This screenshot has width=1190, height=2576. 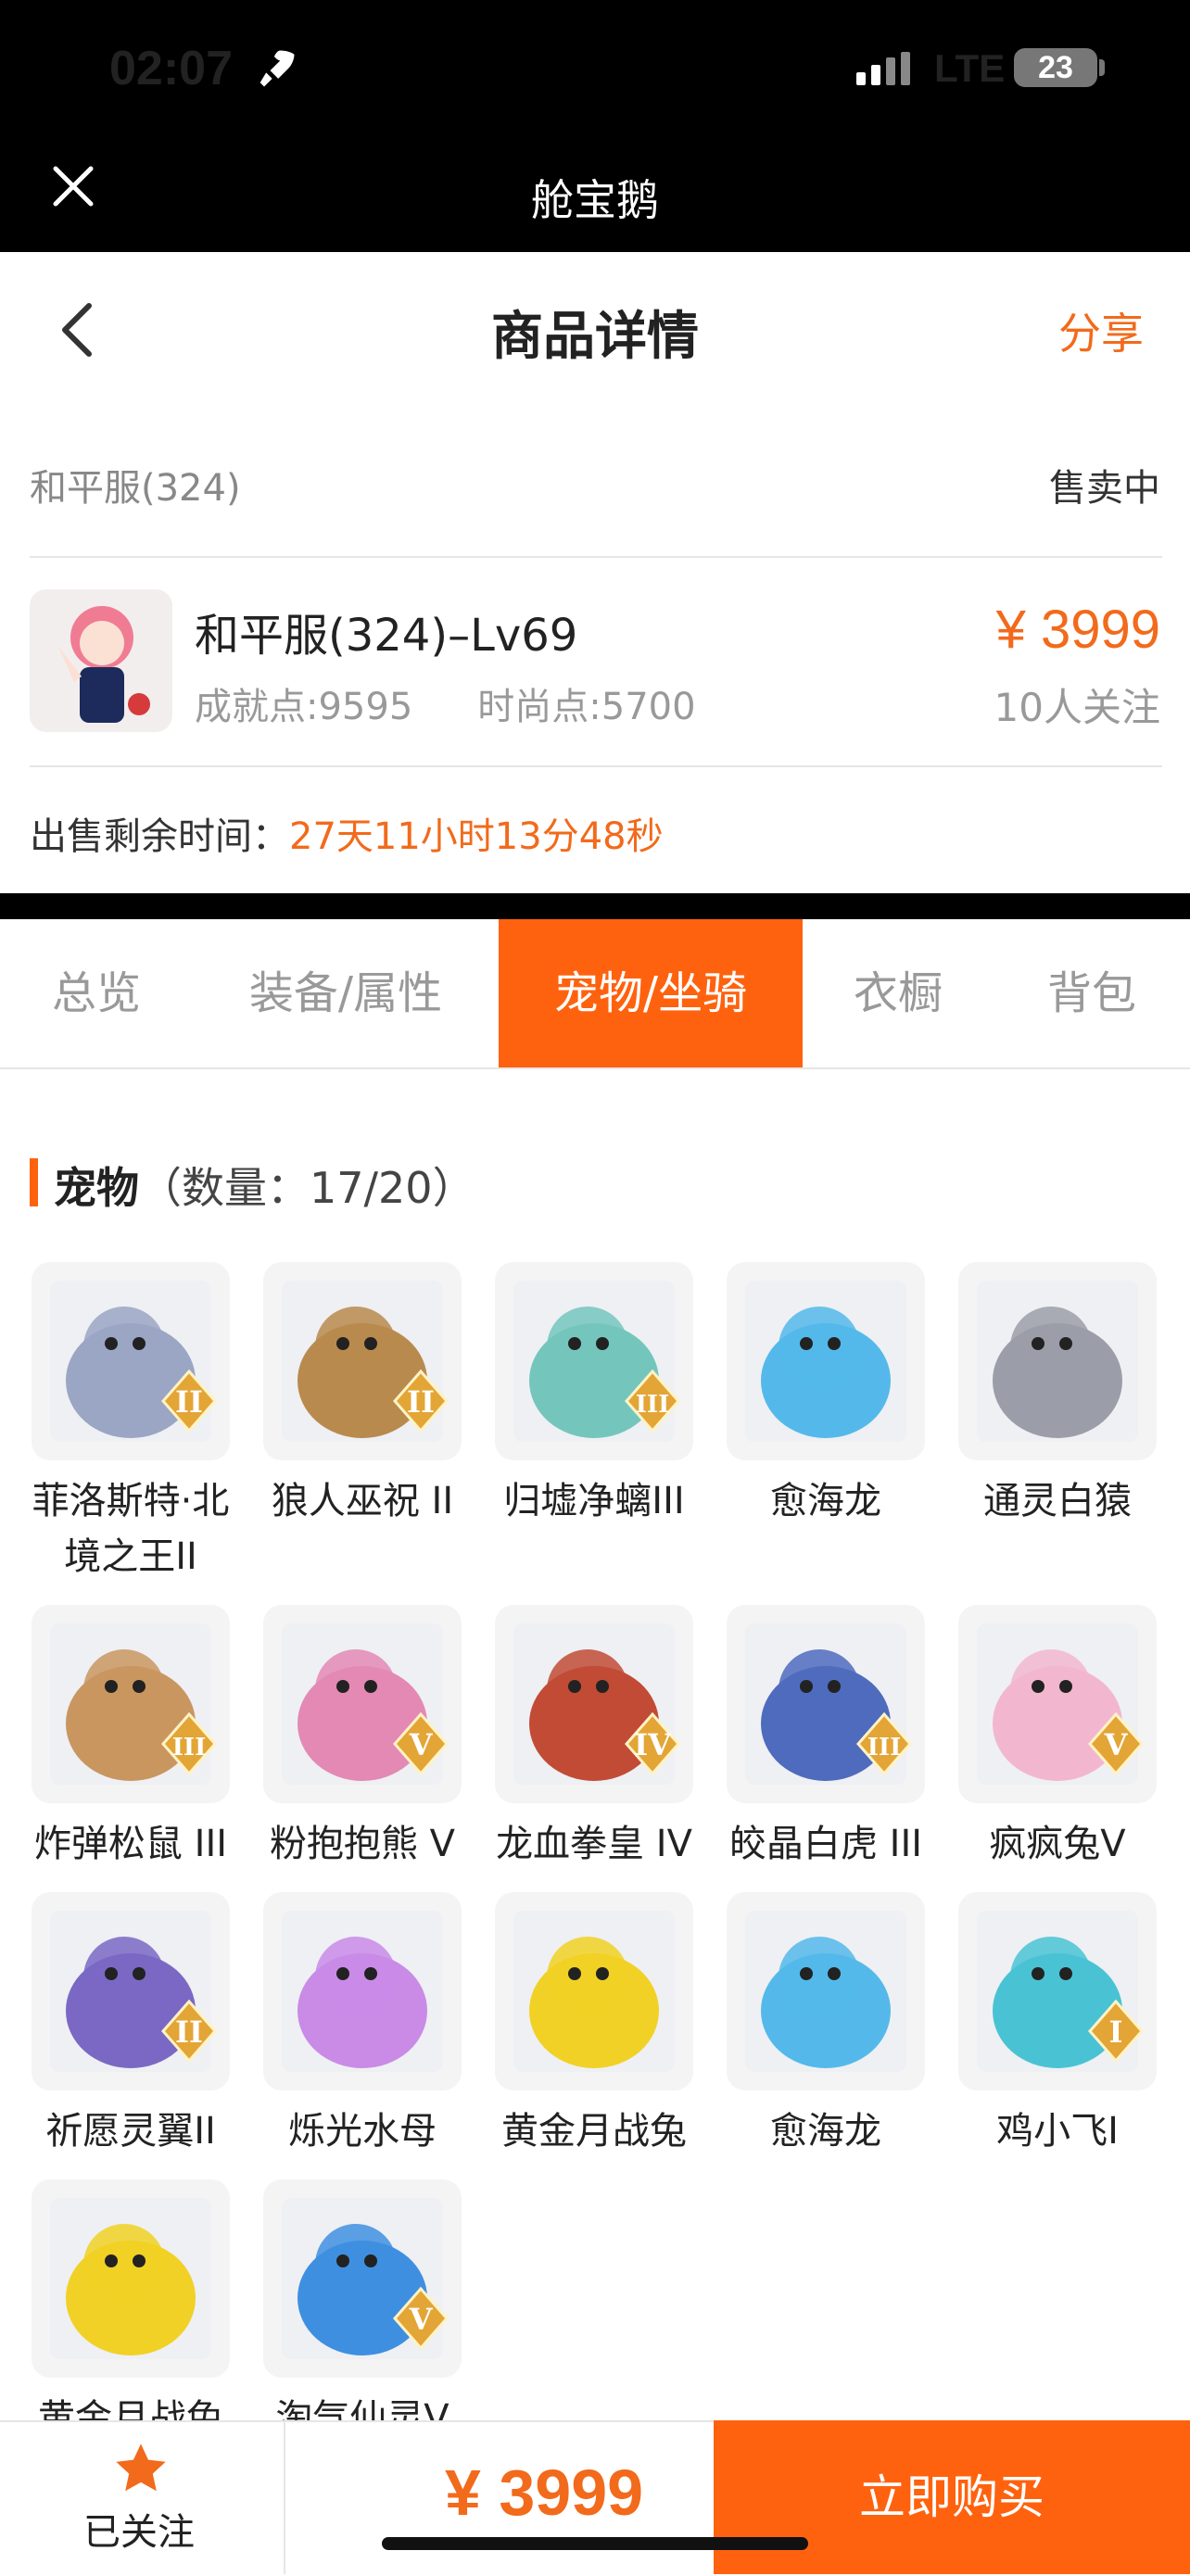 I want to click on pet-name: 疯疯兔V, so click(x=1057, y=1844).